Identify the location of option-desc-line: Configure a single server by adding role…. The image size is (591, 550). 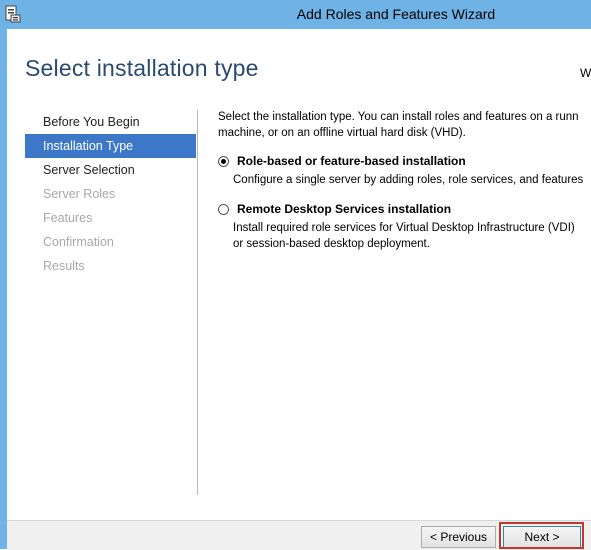
(408, 180).